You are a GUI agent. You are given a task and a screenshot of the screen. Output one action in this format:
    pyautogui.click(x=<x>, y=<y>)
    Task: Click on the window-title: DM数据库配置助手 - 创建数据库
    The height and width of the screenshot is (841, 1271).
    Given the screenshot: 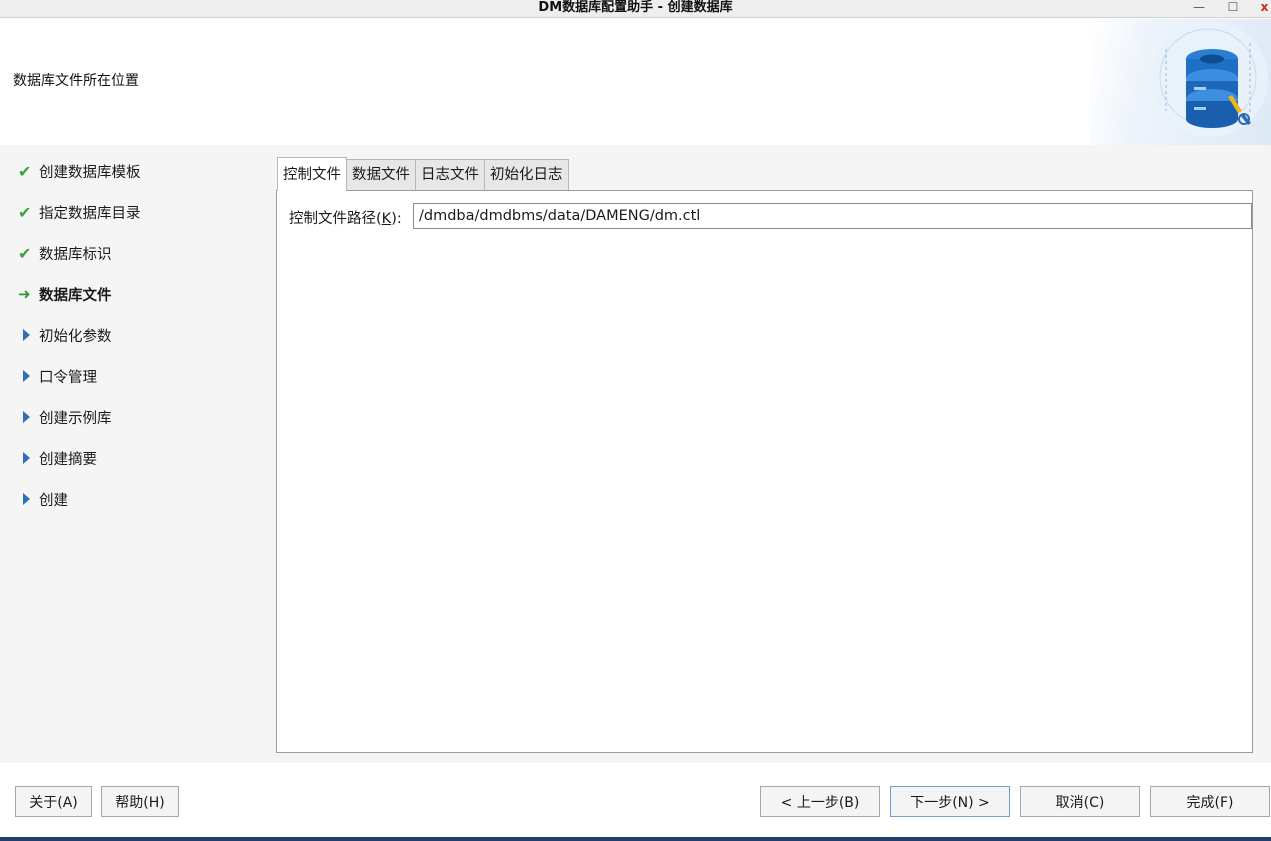 What is the action you would take?
    pyautogui.click(x=635, y=7)
    